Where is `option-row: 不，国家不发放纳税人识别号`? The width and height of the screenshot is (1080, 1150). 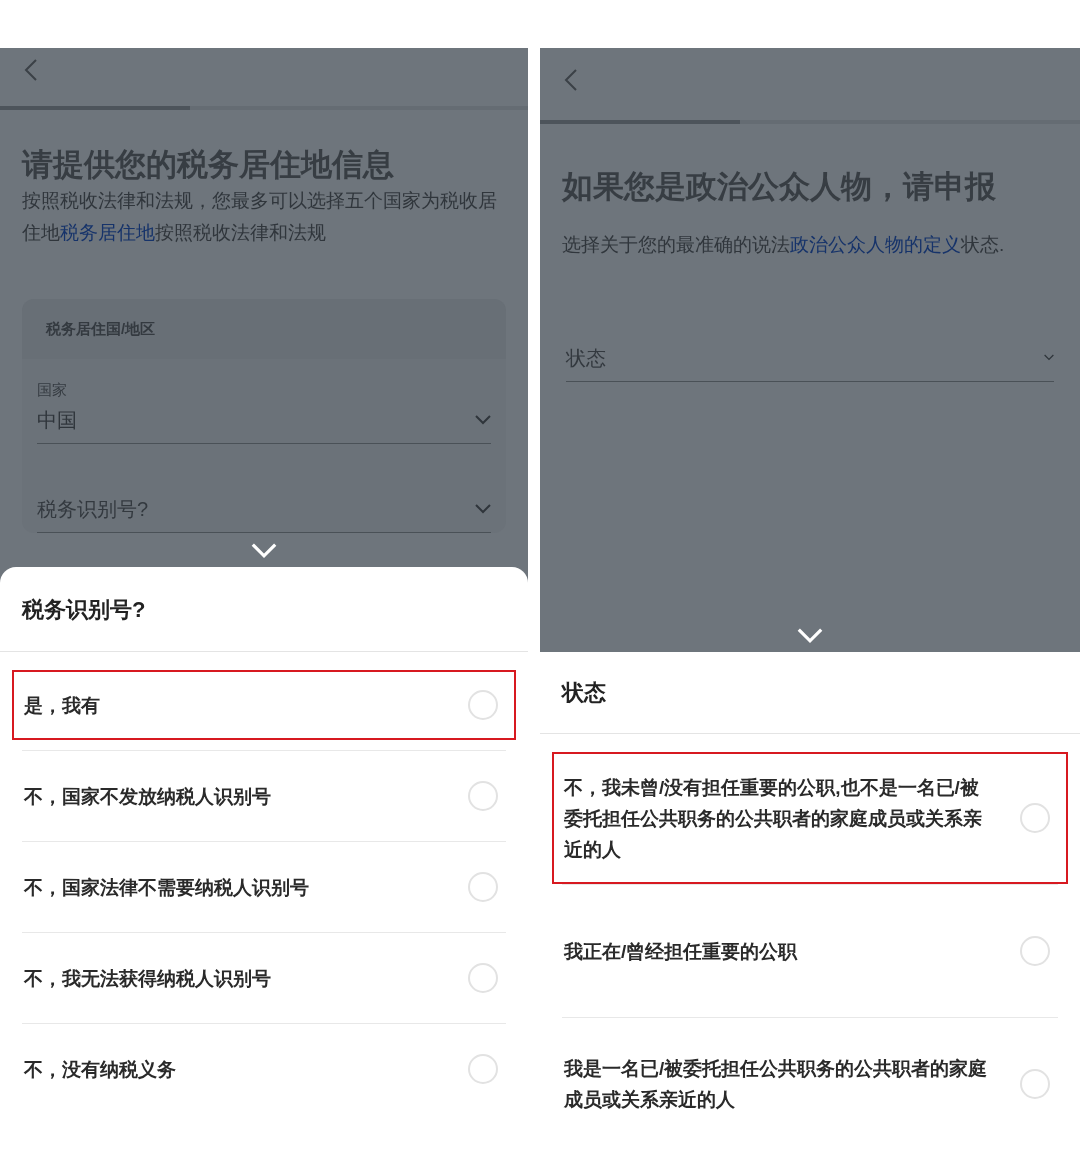
option-row: 不，国家不发放纳税人识别号 is located at coordinates (264, 796).